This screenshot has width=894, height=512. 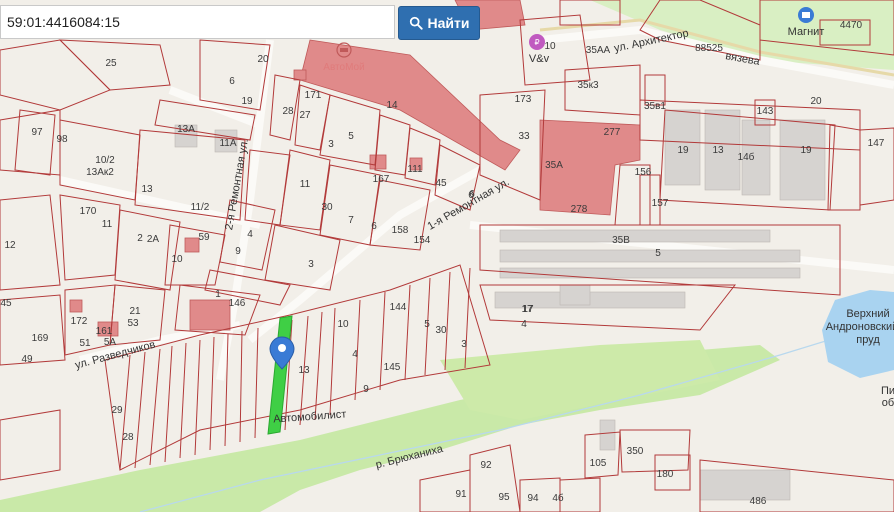 What do you see at coordinates (104, 331) in the screenshot?
I see `parcel-number: 161` at bounding box center [104, 331].